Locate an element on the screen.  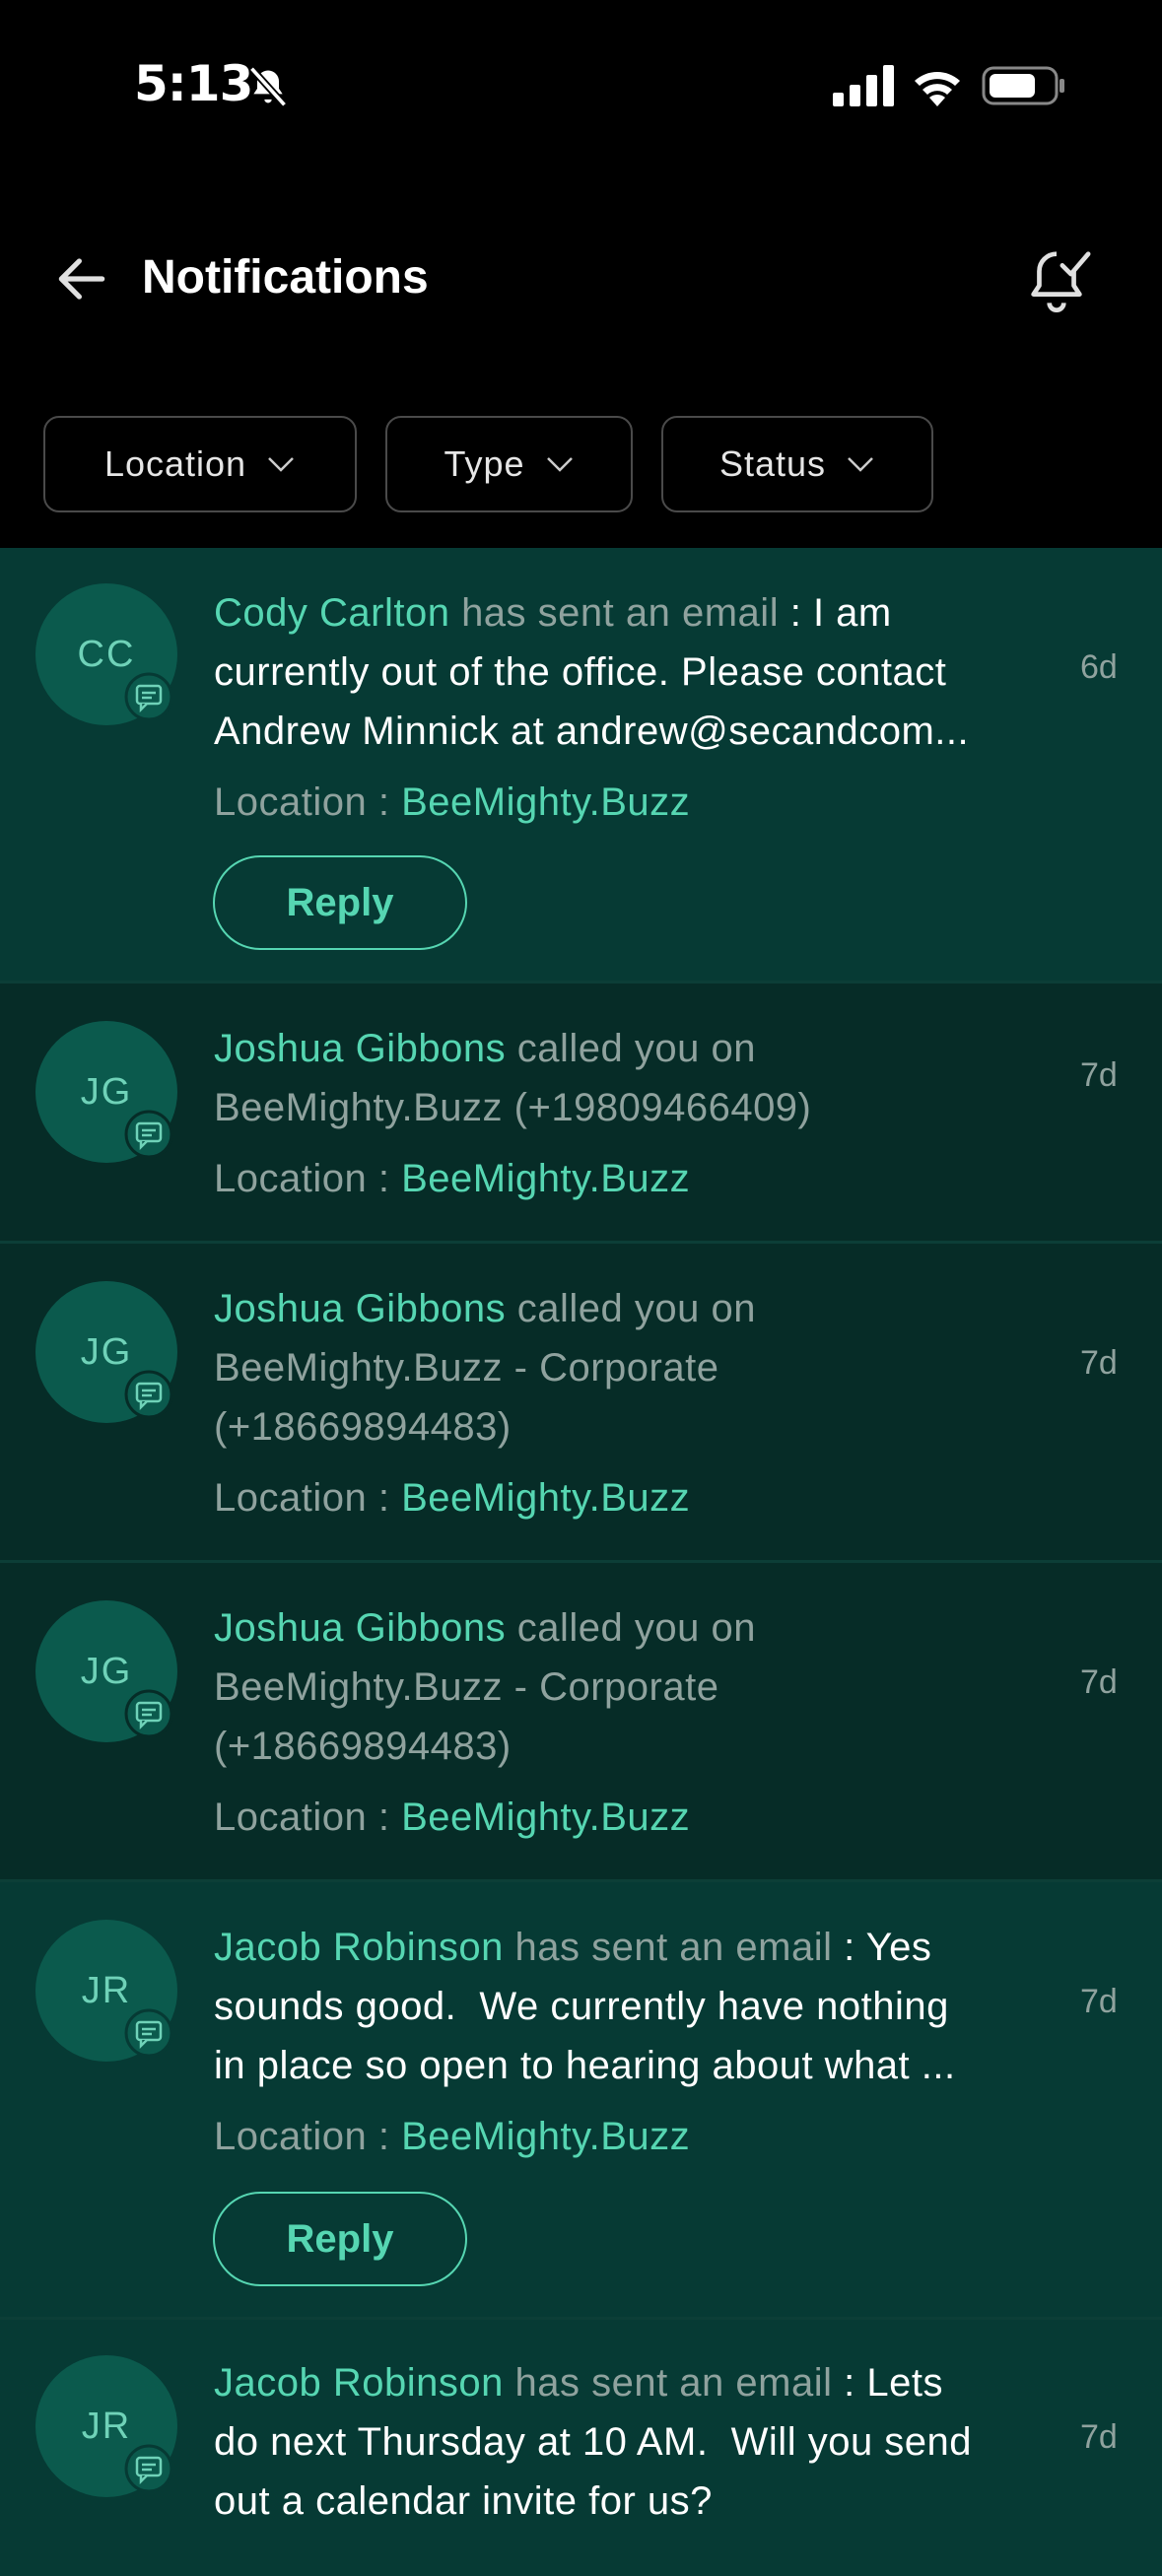
filter-location-dropdown: Location is located at coordinates (200, 464).